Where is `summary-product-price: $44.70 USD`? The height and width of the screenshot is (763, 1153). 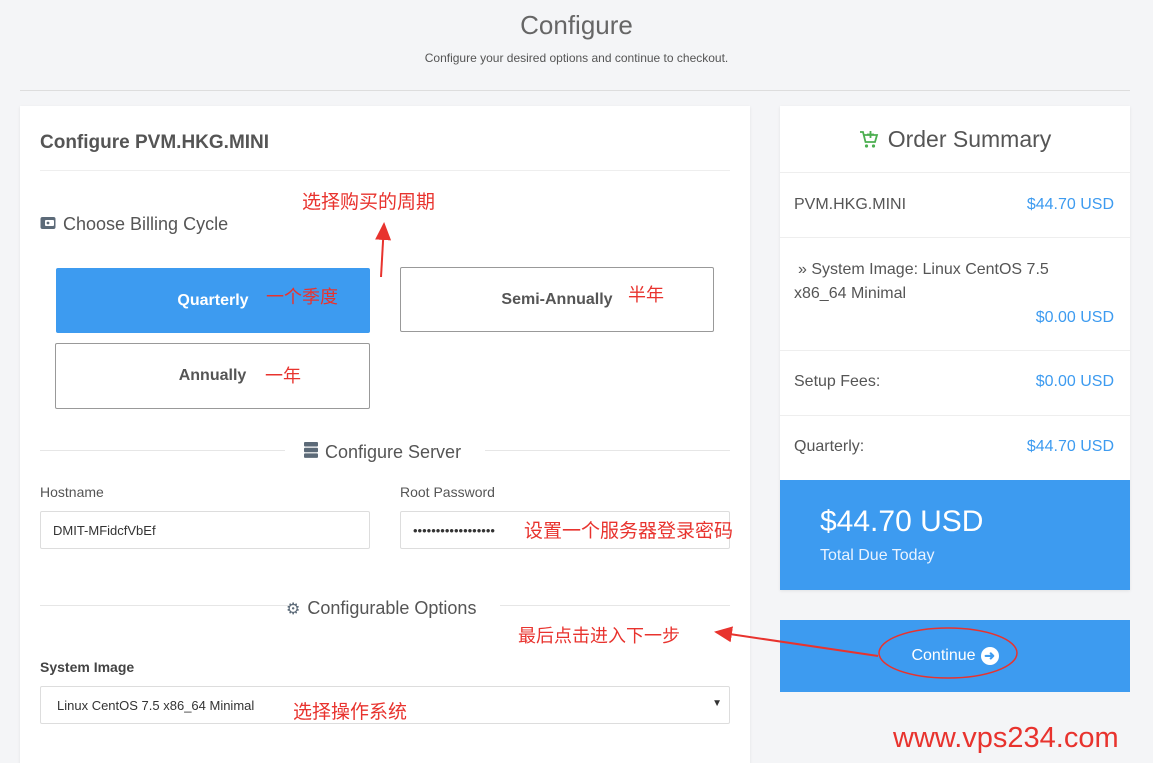
summary-product-price: $44.70 USD is located at coordinates (1070, 204).